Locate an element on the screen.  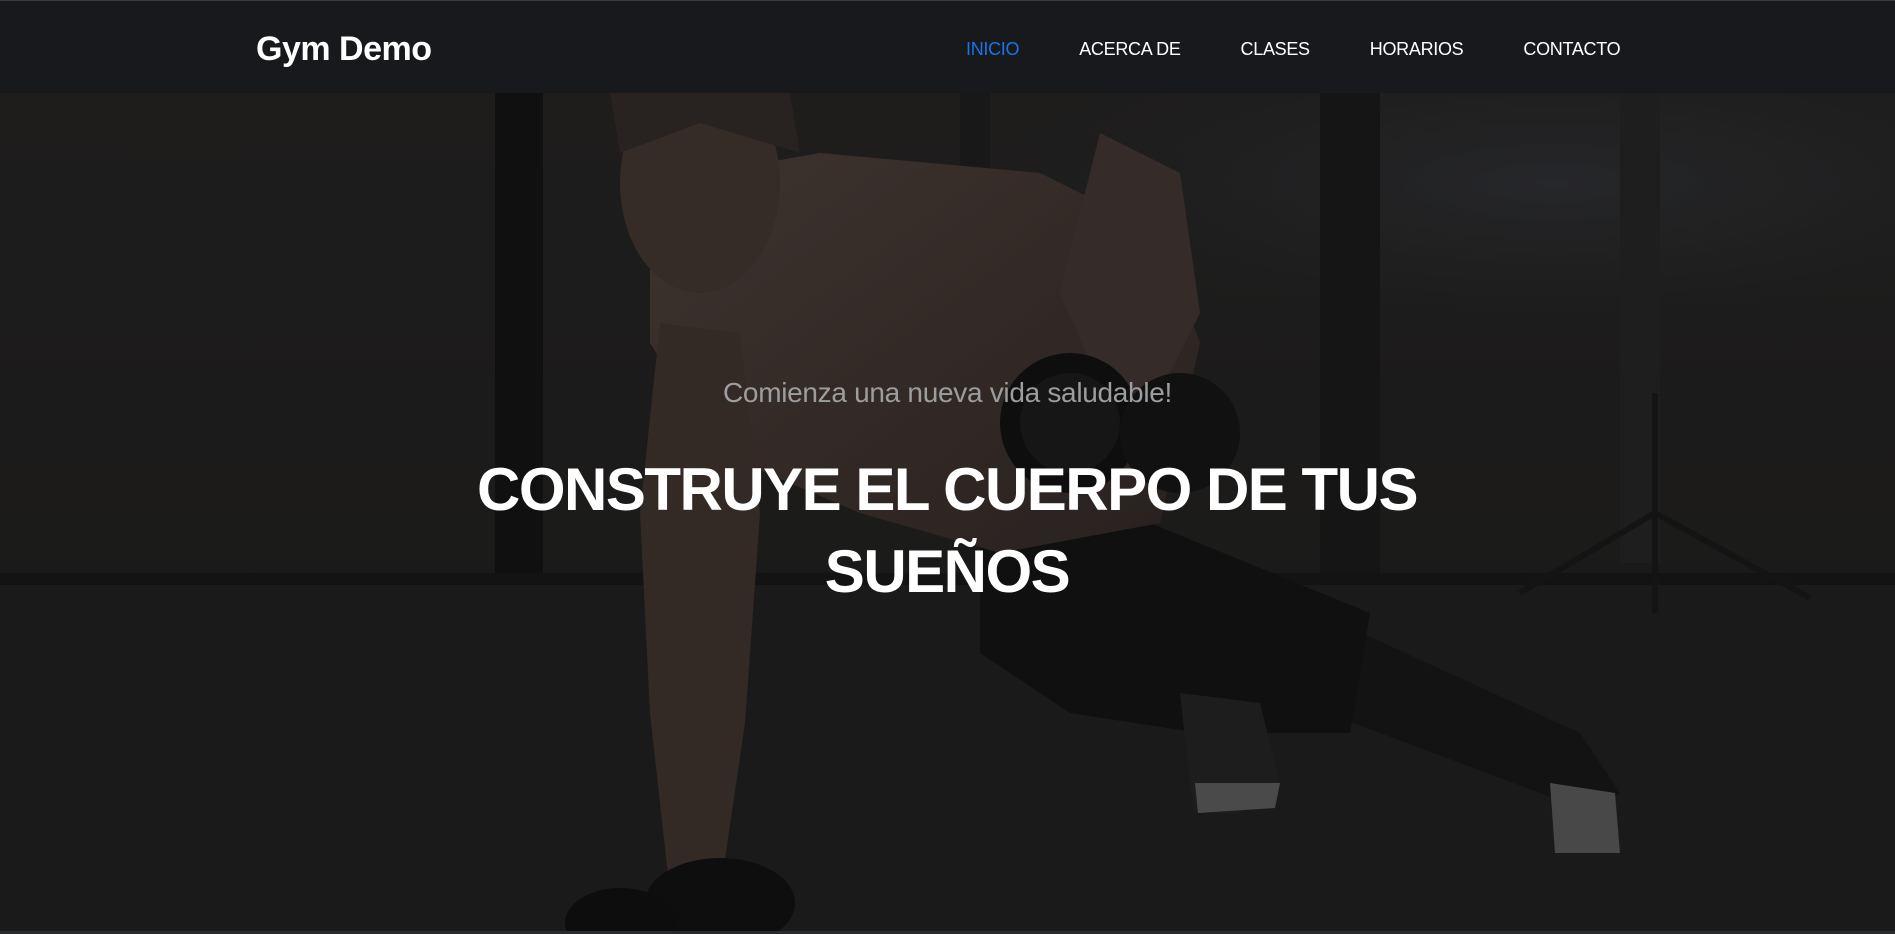
nav-link-inicio: INICIO is located at coordinates (993, 49).